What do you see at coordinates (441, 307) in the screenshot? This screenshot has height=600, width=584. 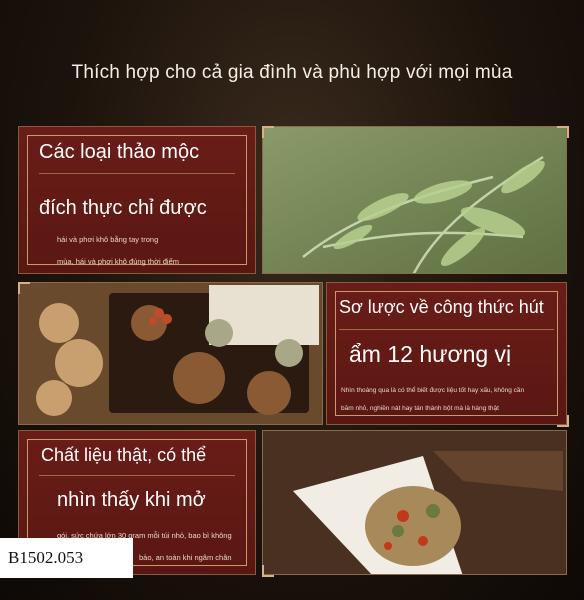 I see `formula-headline-line1: Sơ lược về công thức hút` at bounding box center [441, 307].